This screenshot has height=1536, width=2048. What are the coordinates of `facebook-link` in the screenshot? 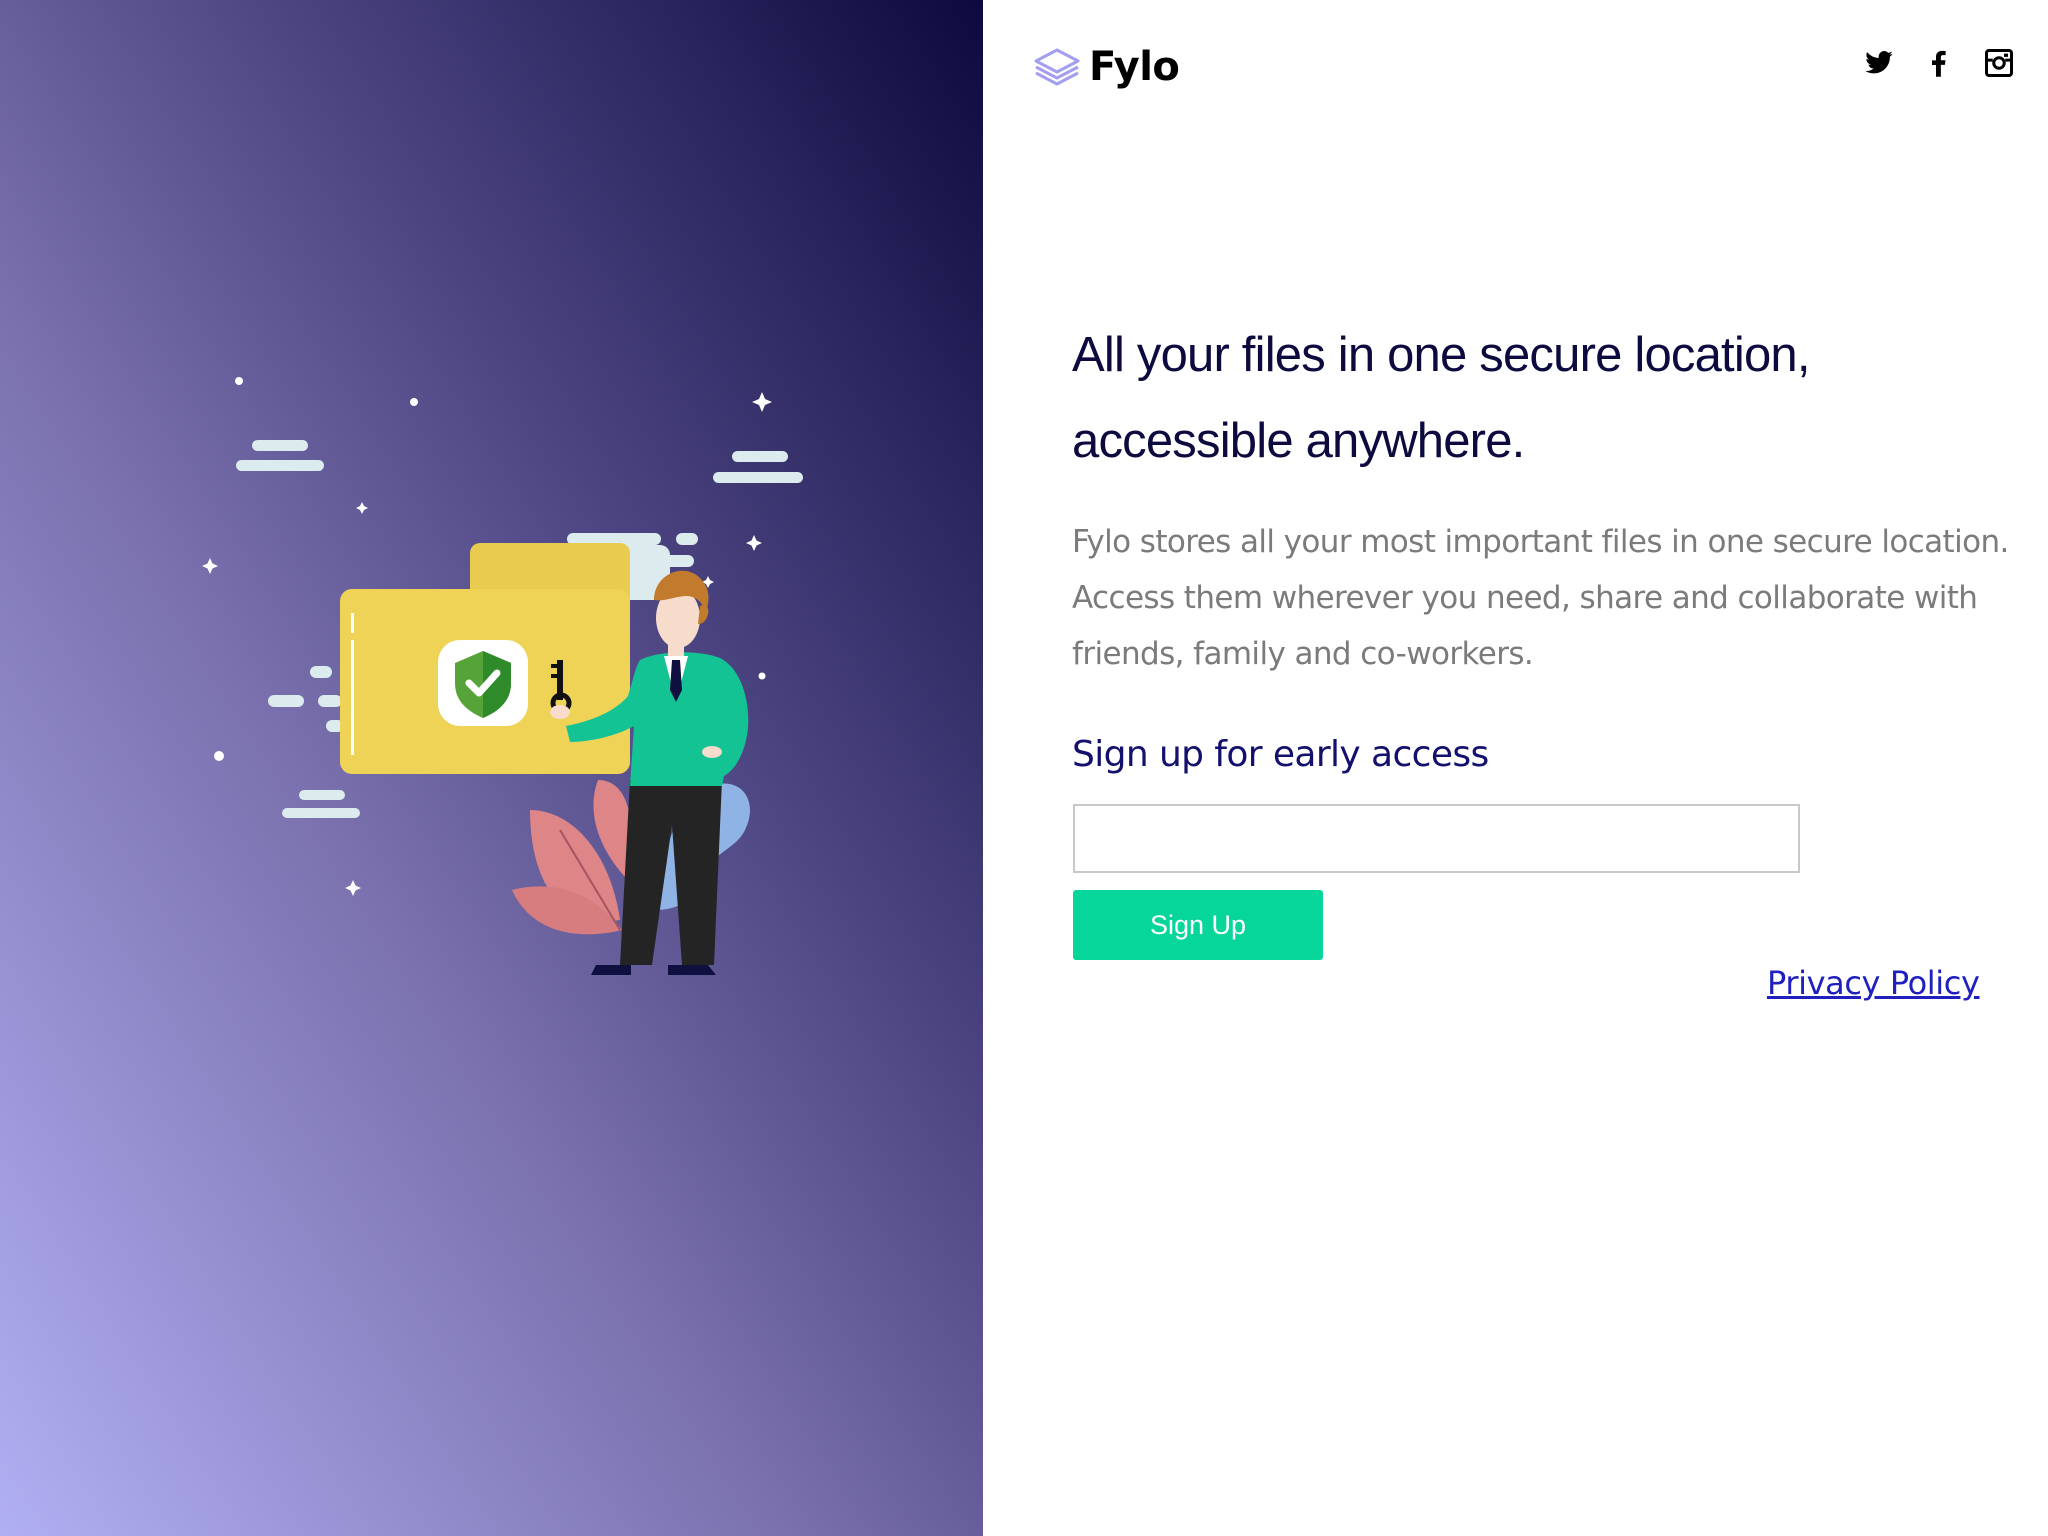 It's located at (1939, 63).